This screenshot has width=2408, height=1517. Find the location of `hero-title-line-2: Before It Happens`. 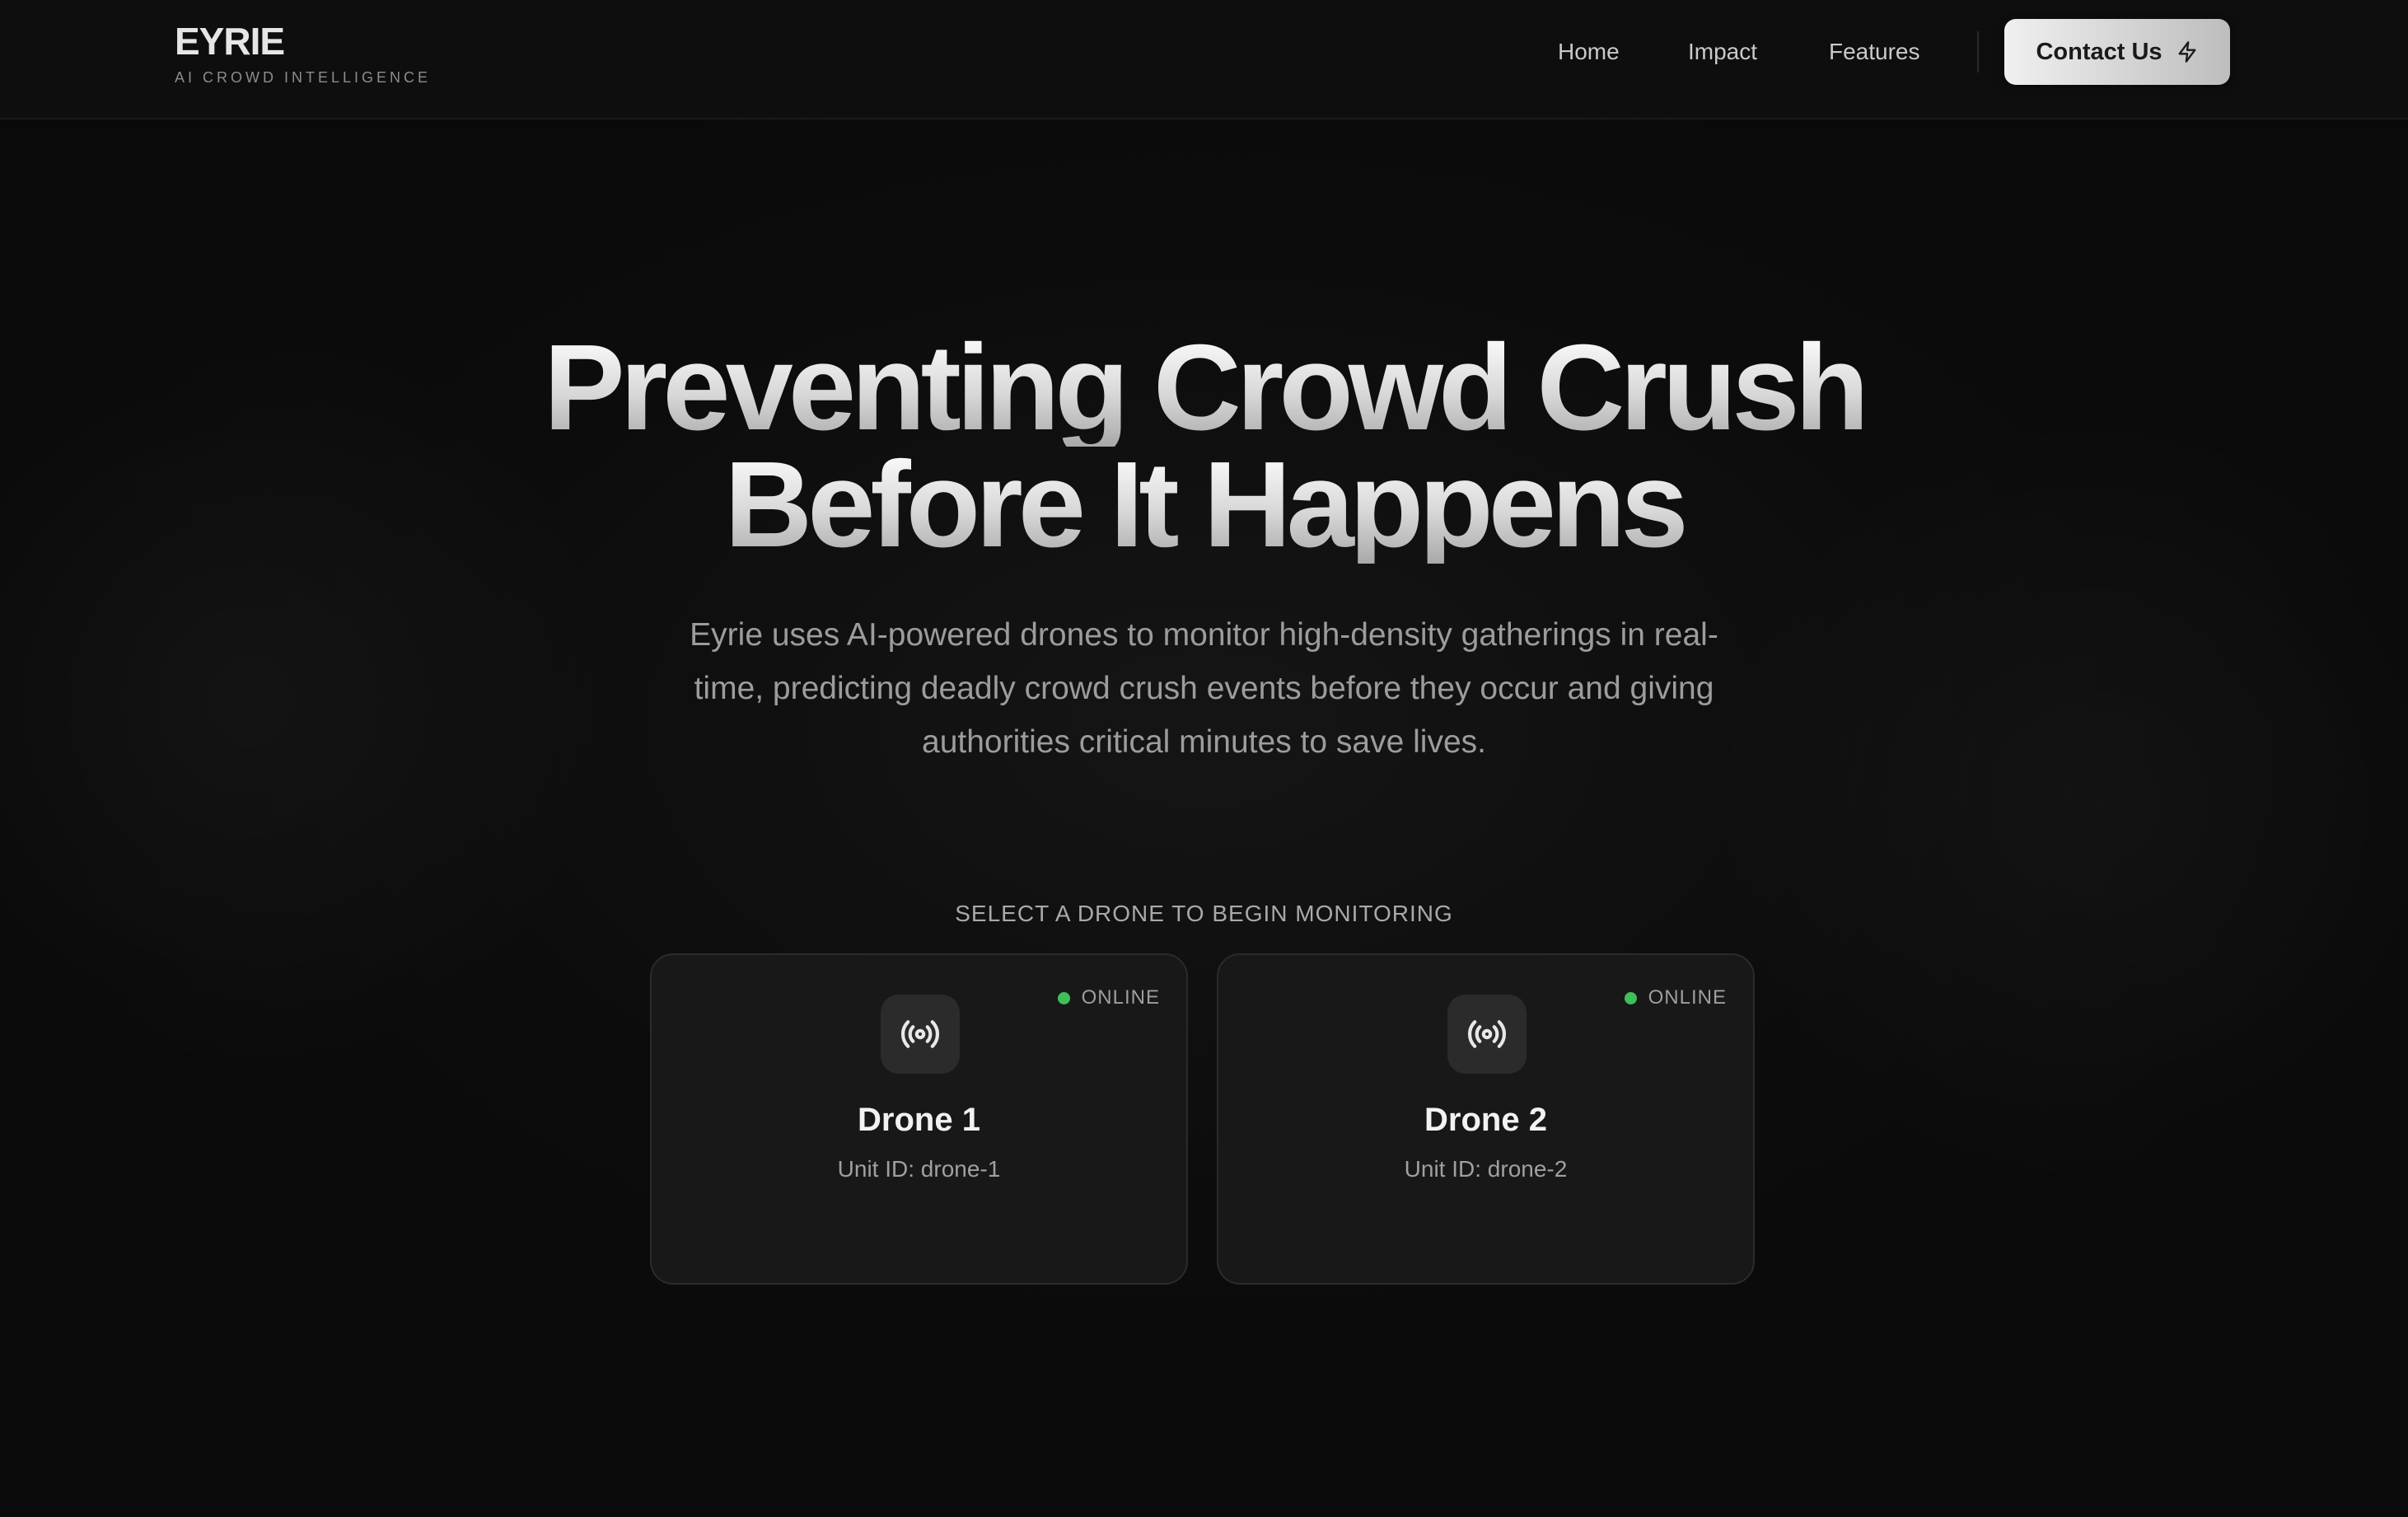

hero-title-line-2: Before It Happens is located at coordinates (1204, 505).